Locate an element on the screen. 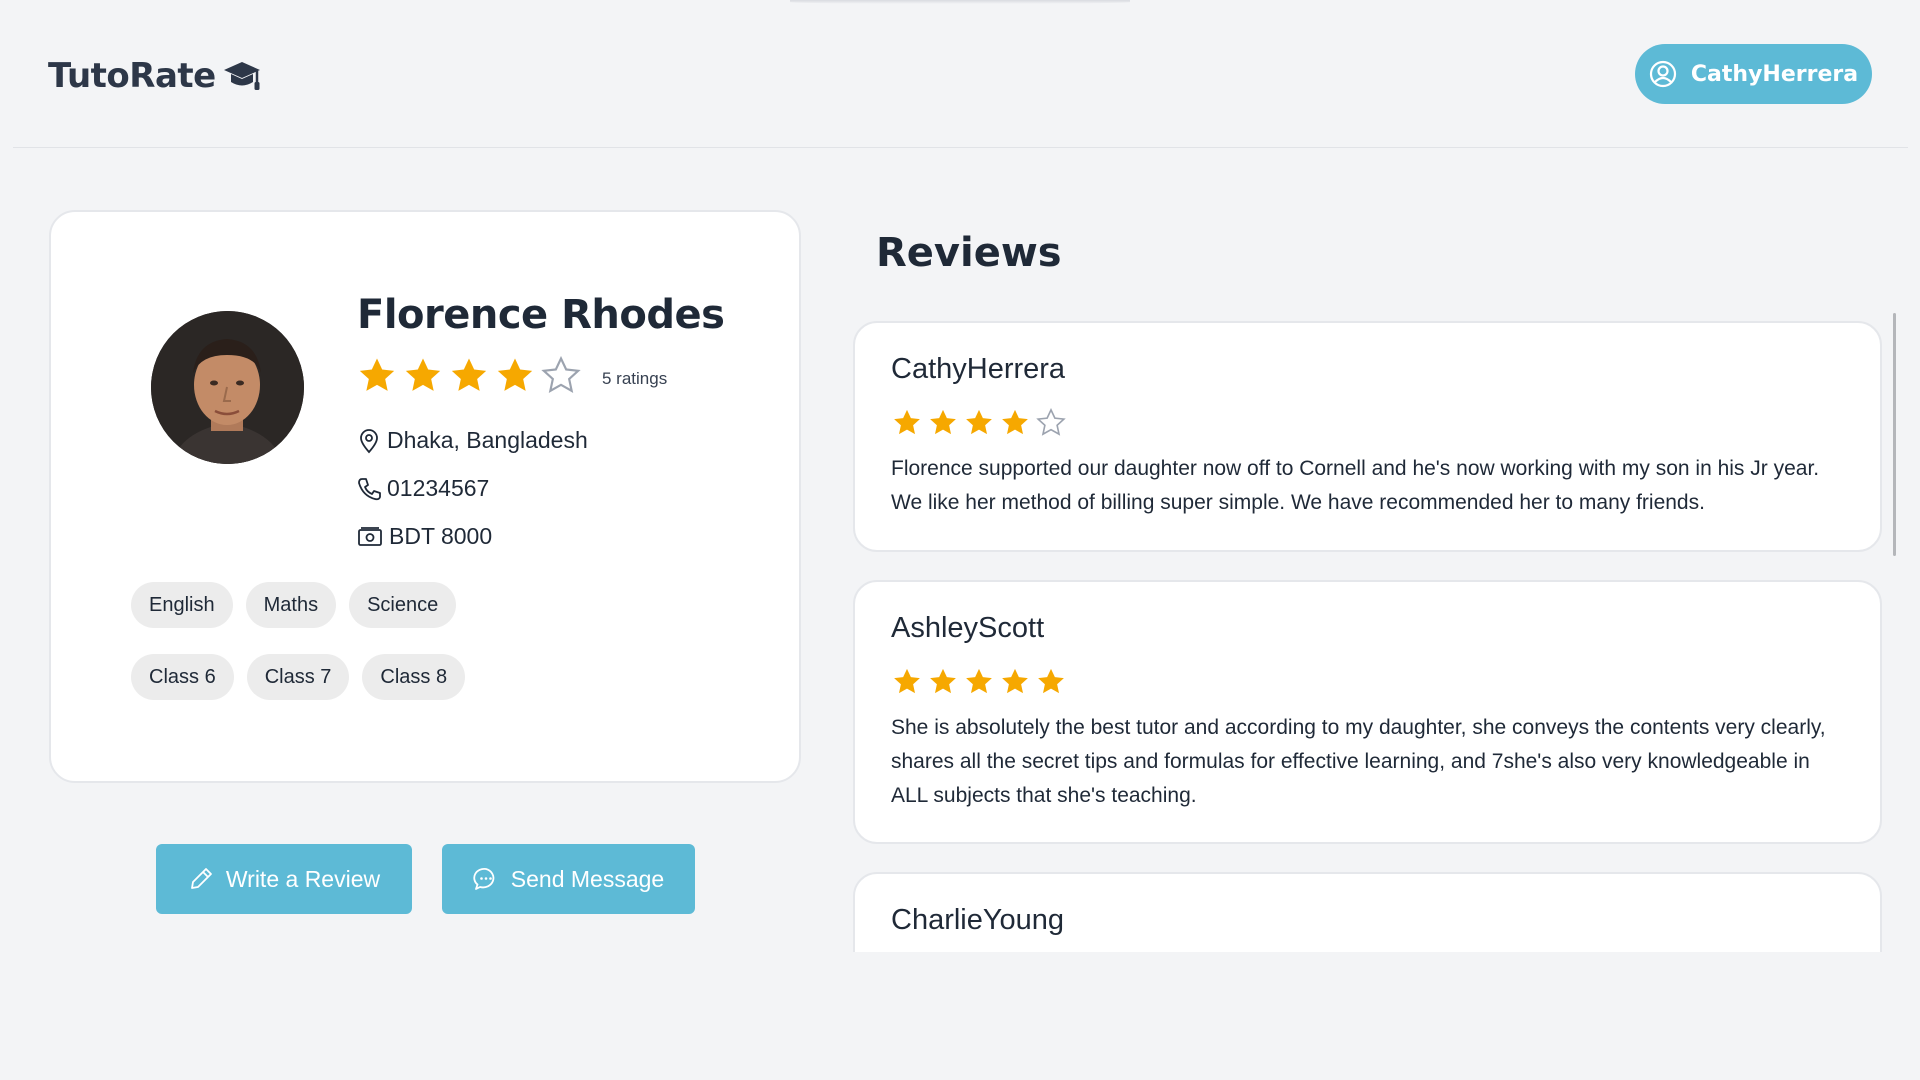 This screenshot has width=1920, height=1080. class-tags: Class 6 Class 7 Class 8 is located at coordinates (298, 677).